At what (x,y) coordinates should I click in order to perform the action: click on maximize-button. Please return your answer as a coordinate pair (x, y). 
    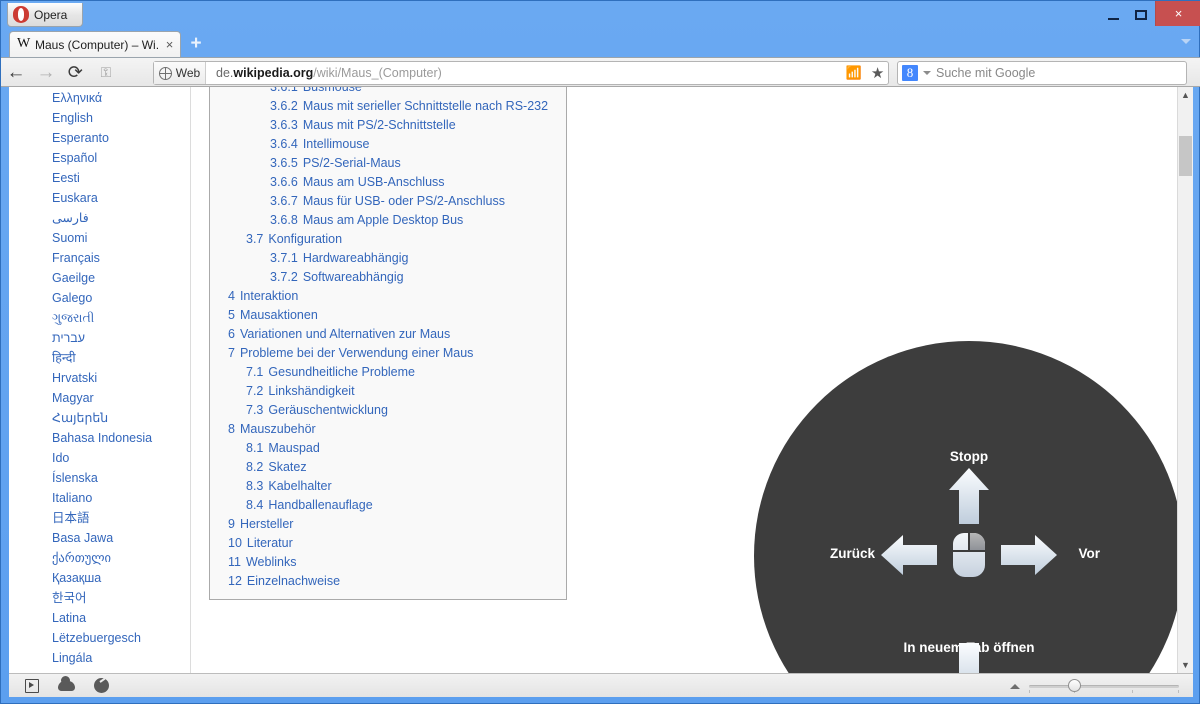
    Looking at the image, I should click on (1141, 15).